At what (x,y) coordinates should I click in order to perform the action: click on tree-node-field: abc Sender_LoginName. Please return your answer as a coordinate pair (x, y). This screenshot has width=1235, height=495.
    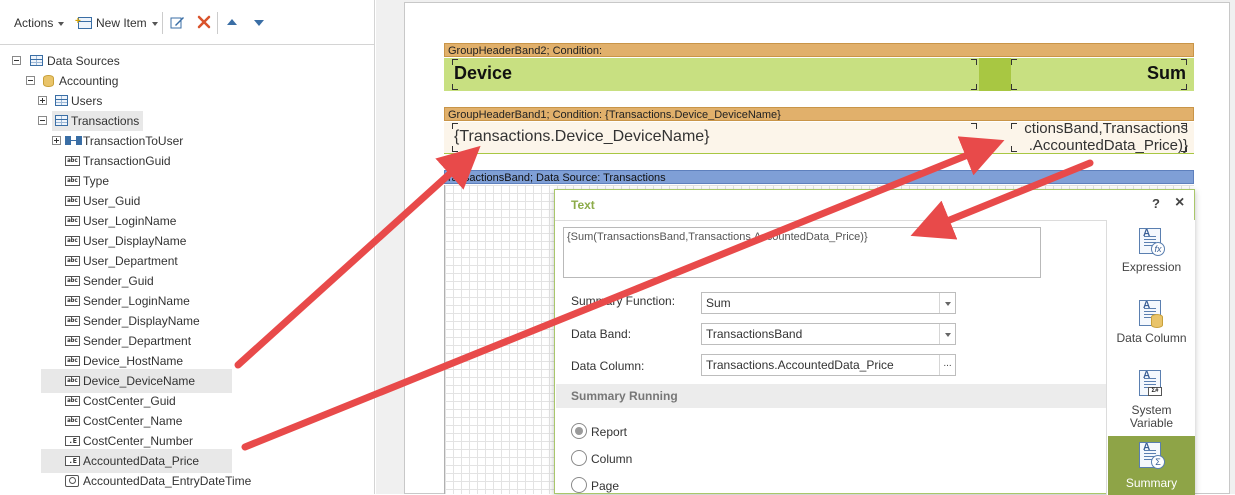
    Looking at the image, I should click on (185, 301).